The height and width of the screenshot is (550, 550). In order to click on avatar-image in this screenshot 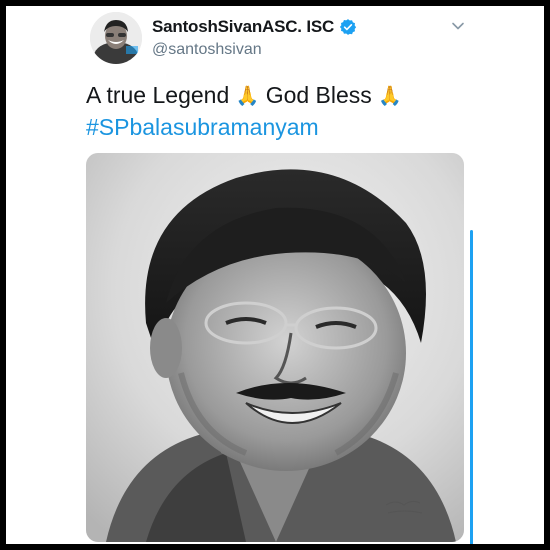, I will do `click(116, 38)`.